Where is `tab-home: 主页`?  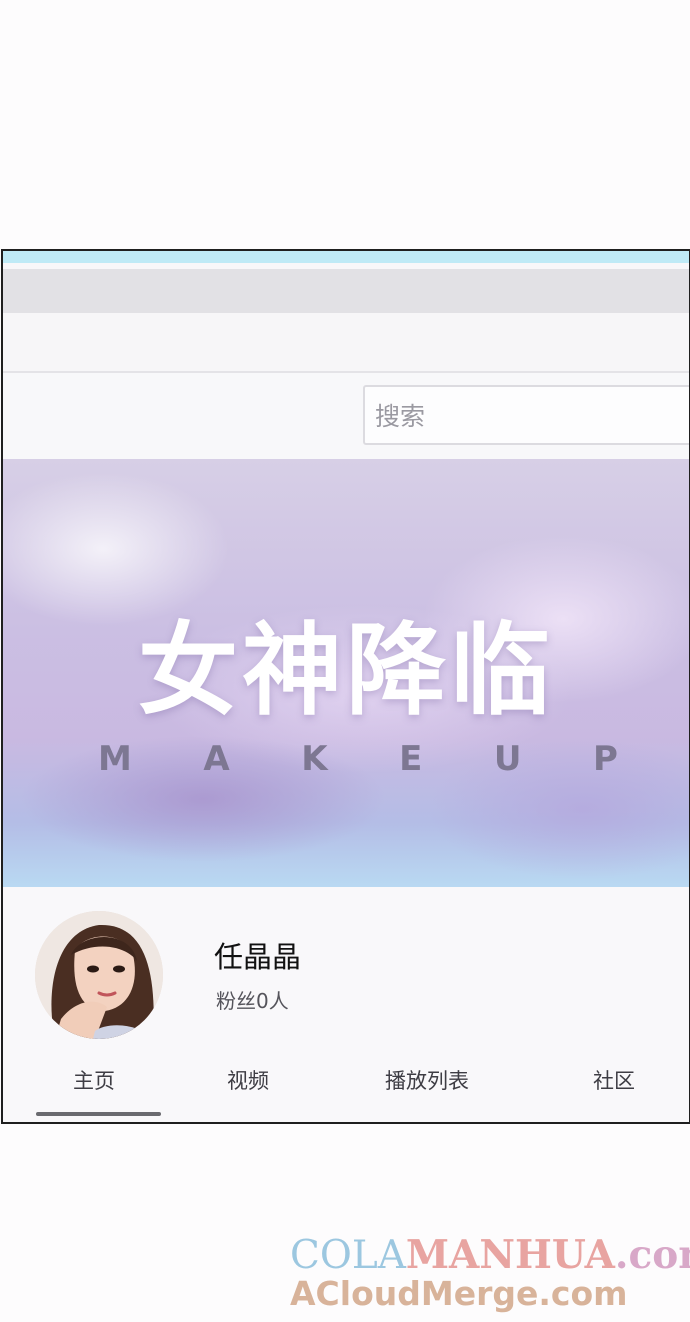 tab-home: 主页 is located at coordinates (94, 1080).